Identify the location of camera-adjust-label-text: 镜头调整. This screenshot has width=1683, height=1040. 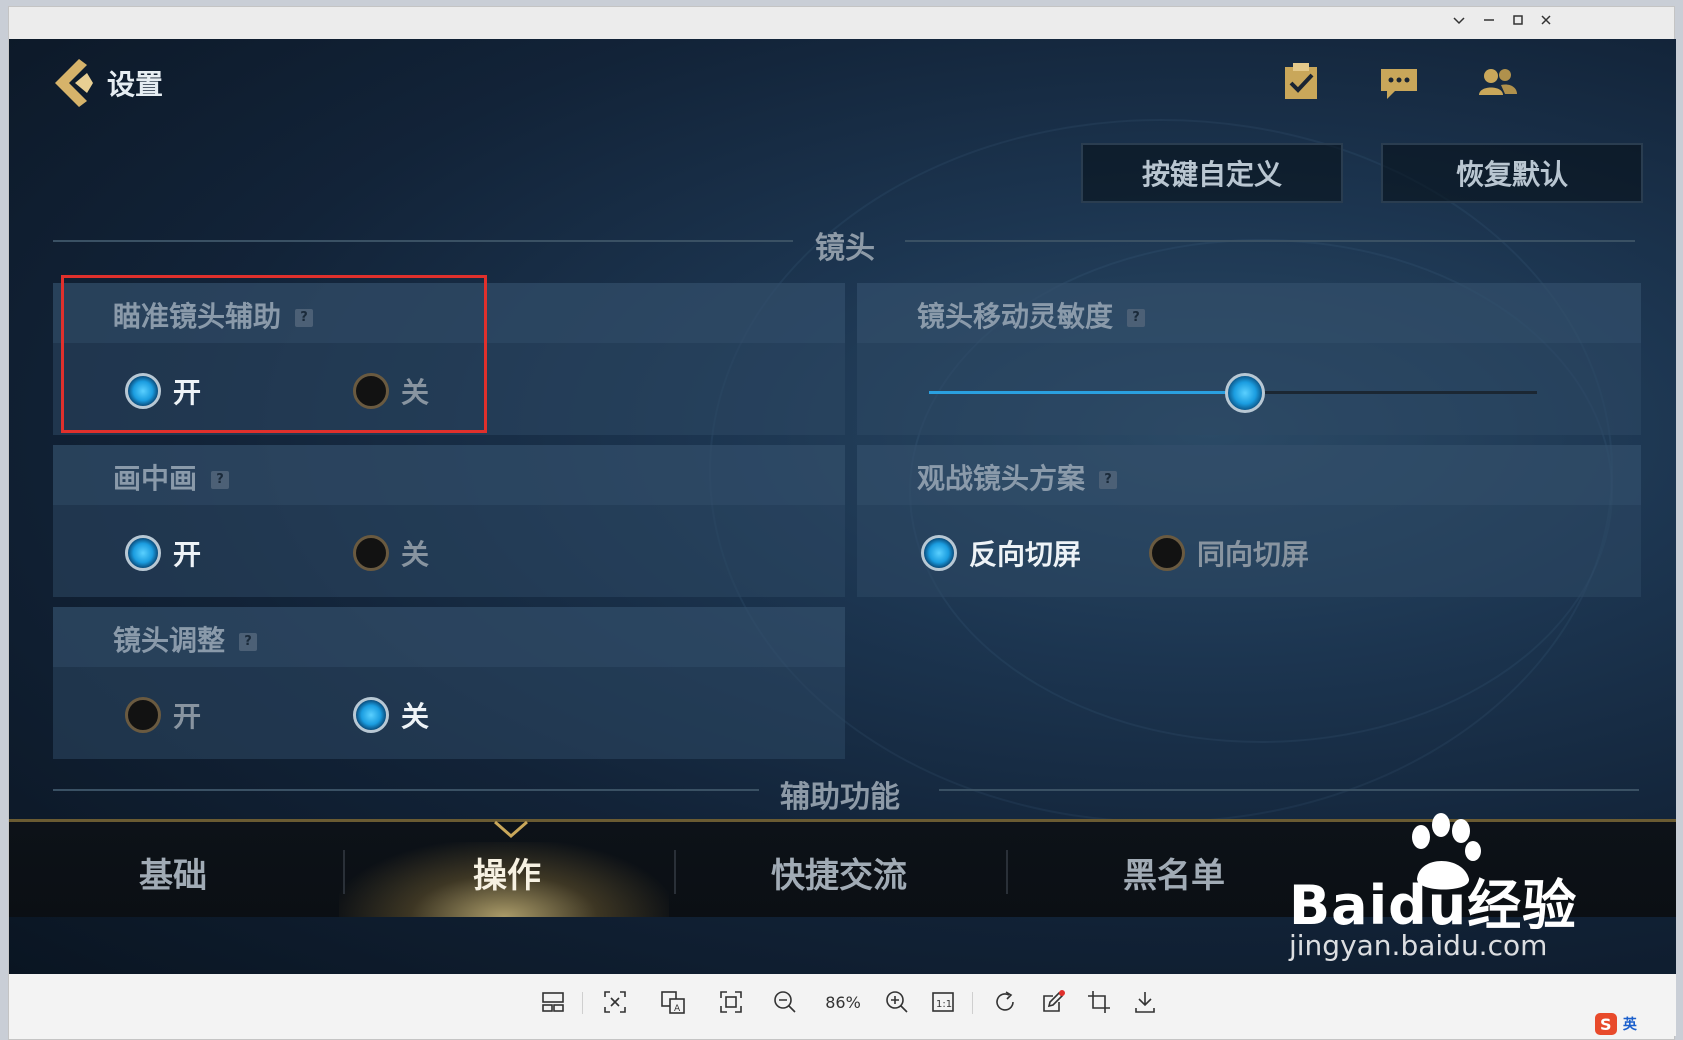
(169, 640).